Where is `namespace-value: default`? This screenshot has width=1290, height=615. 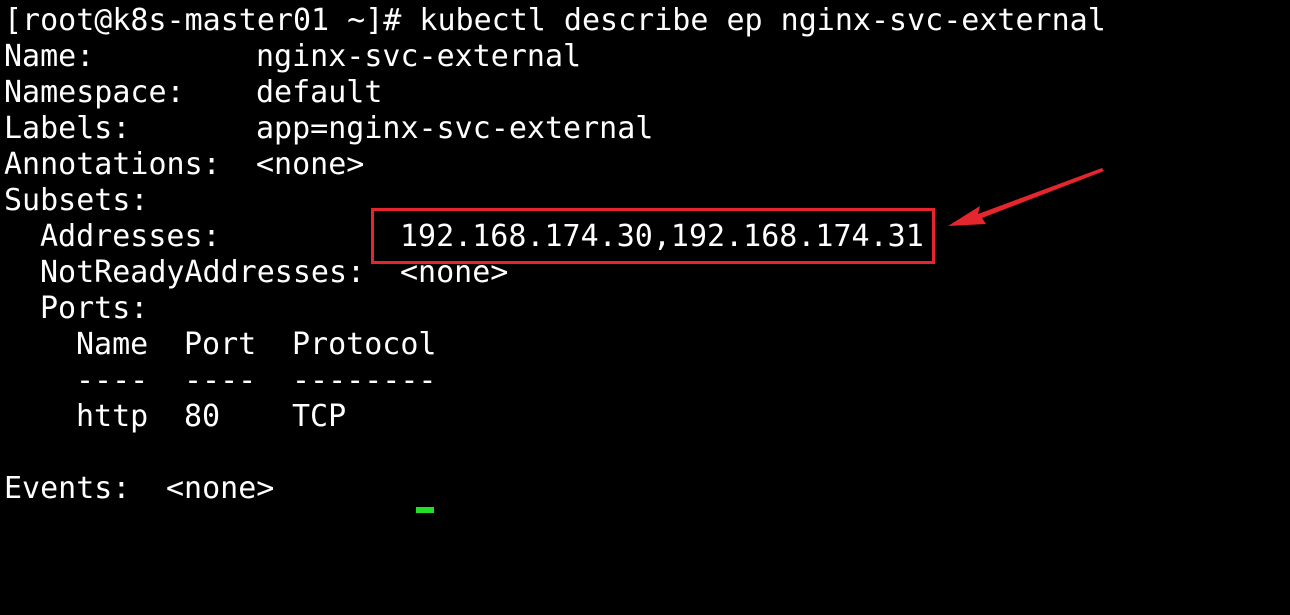
namespace-value: default is located at coordinates (319, 92).